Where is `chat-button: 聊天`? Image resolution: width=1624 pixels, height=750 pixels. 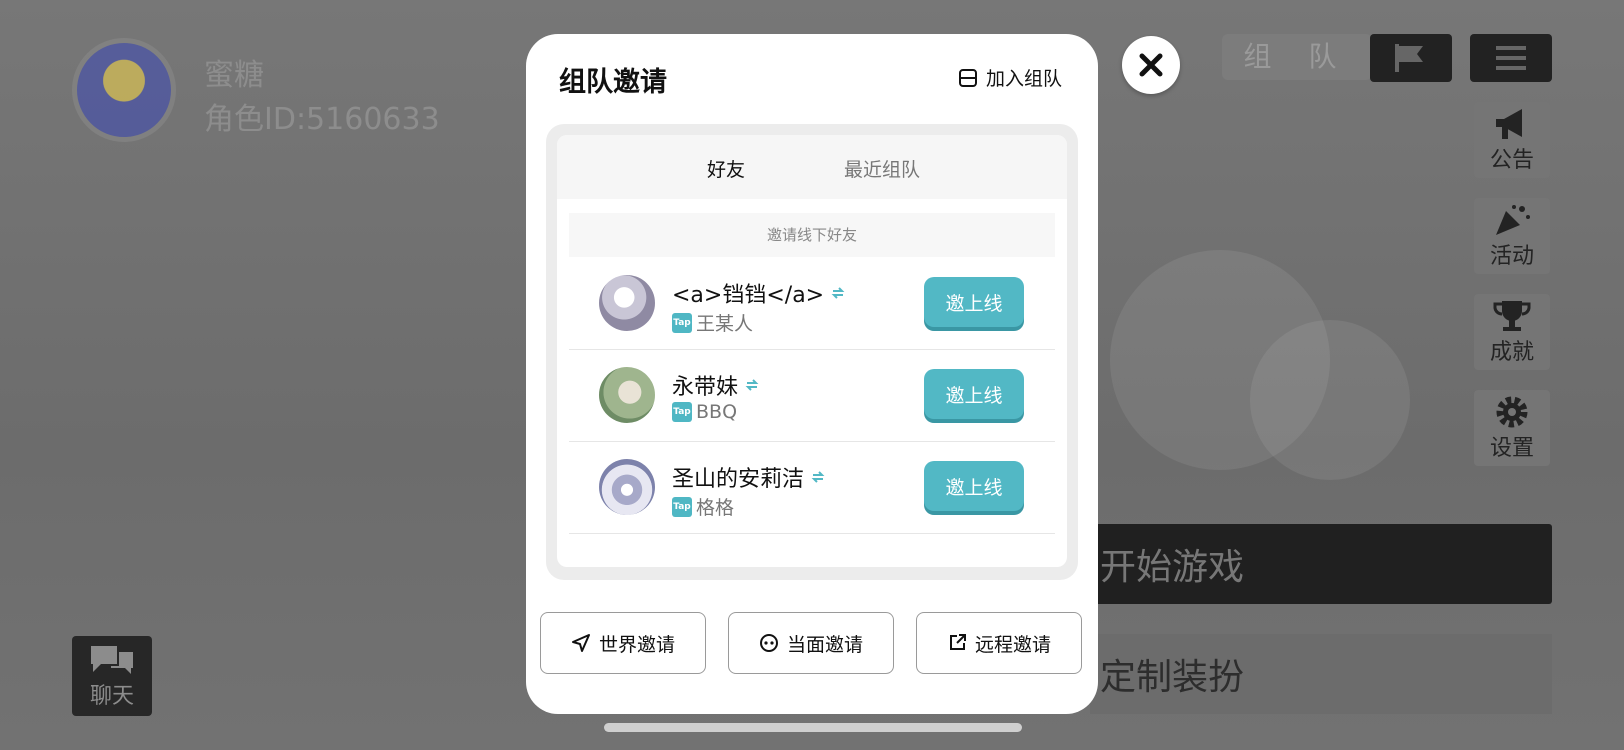 chat-button: 聊天 is located at coordinates (112, 676).